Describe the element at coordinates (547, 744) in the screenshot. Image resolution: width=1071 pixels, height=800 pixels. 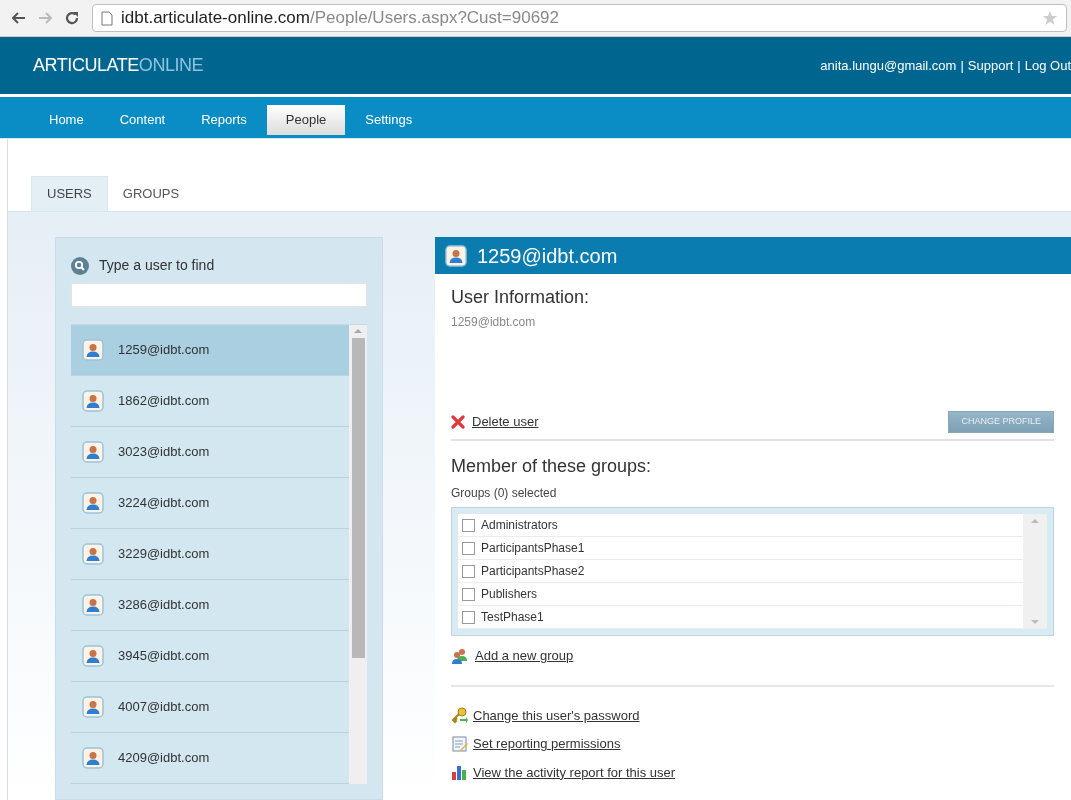
I see `user-action-link: Set reporting permissions` at that location.